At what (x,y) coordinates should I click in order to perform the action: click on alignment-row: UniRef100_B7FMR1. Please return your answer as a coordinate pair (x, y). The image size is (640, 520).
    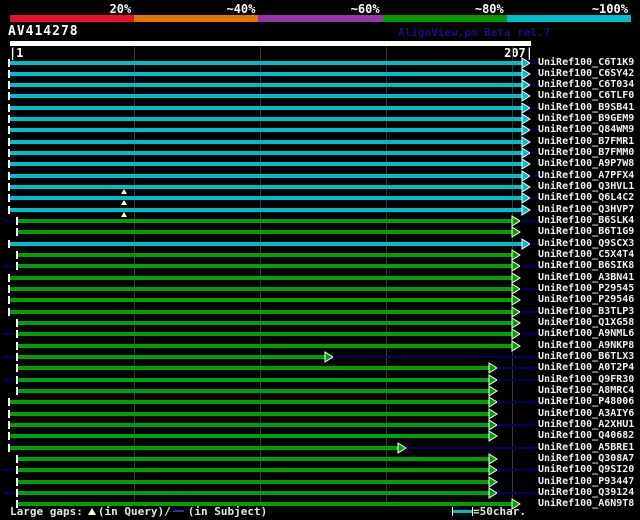
    Looking at the image, I should click on (320, 142).